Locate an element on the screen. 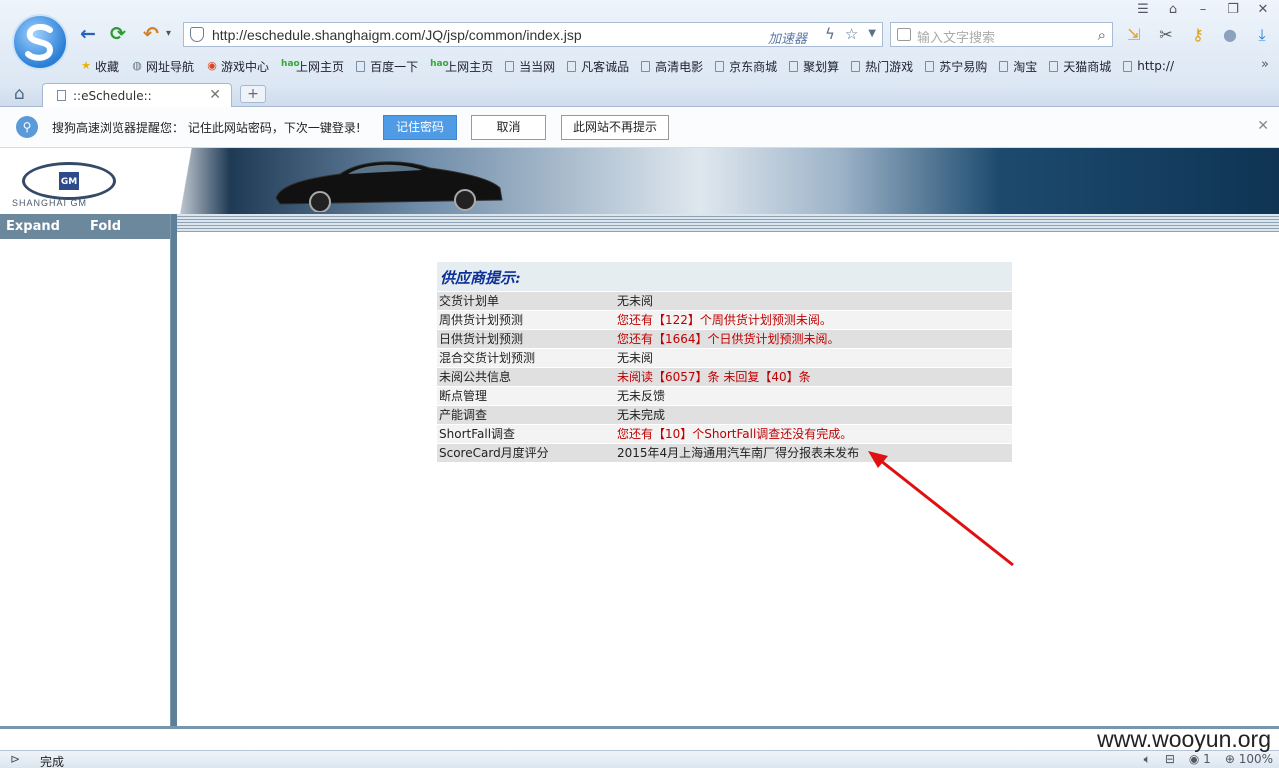 Image resolution: width=1279 pixels, height=768 pixels. remember-password-button: 记住密码 is located at coordinates (420, 127).